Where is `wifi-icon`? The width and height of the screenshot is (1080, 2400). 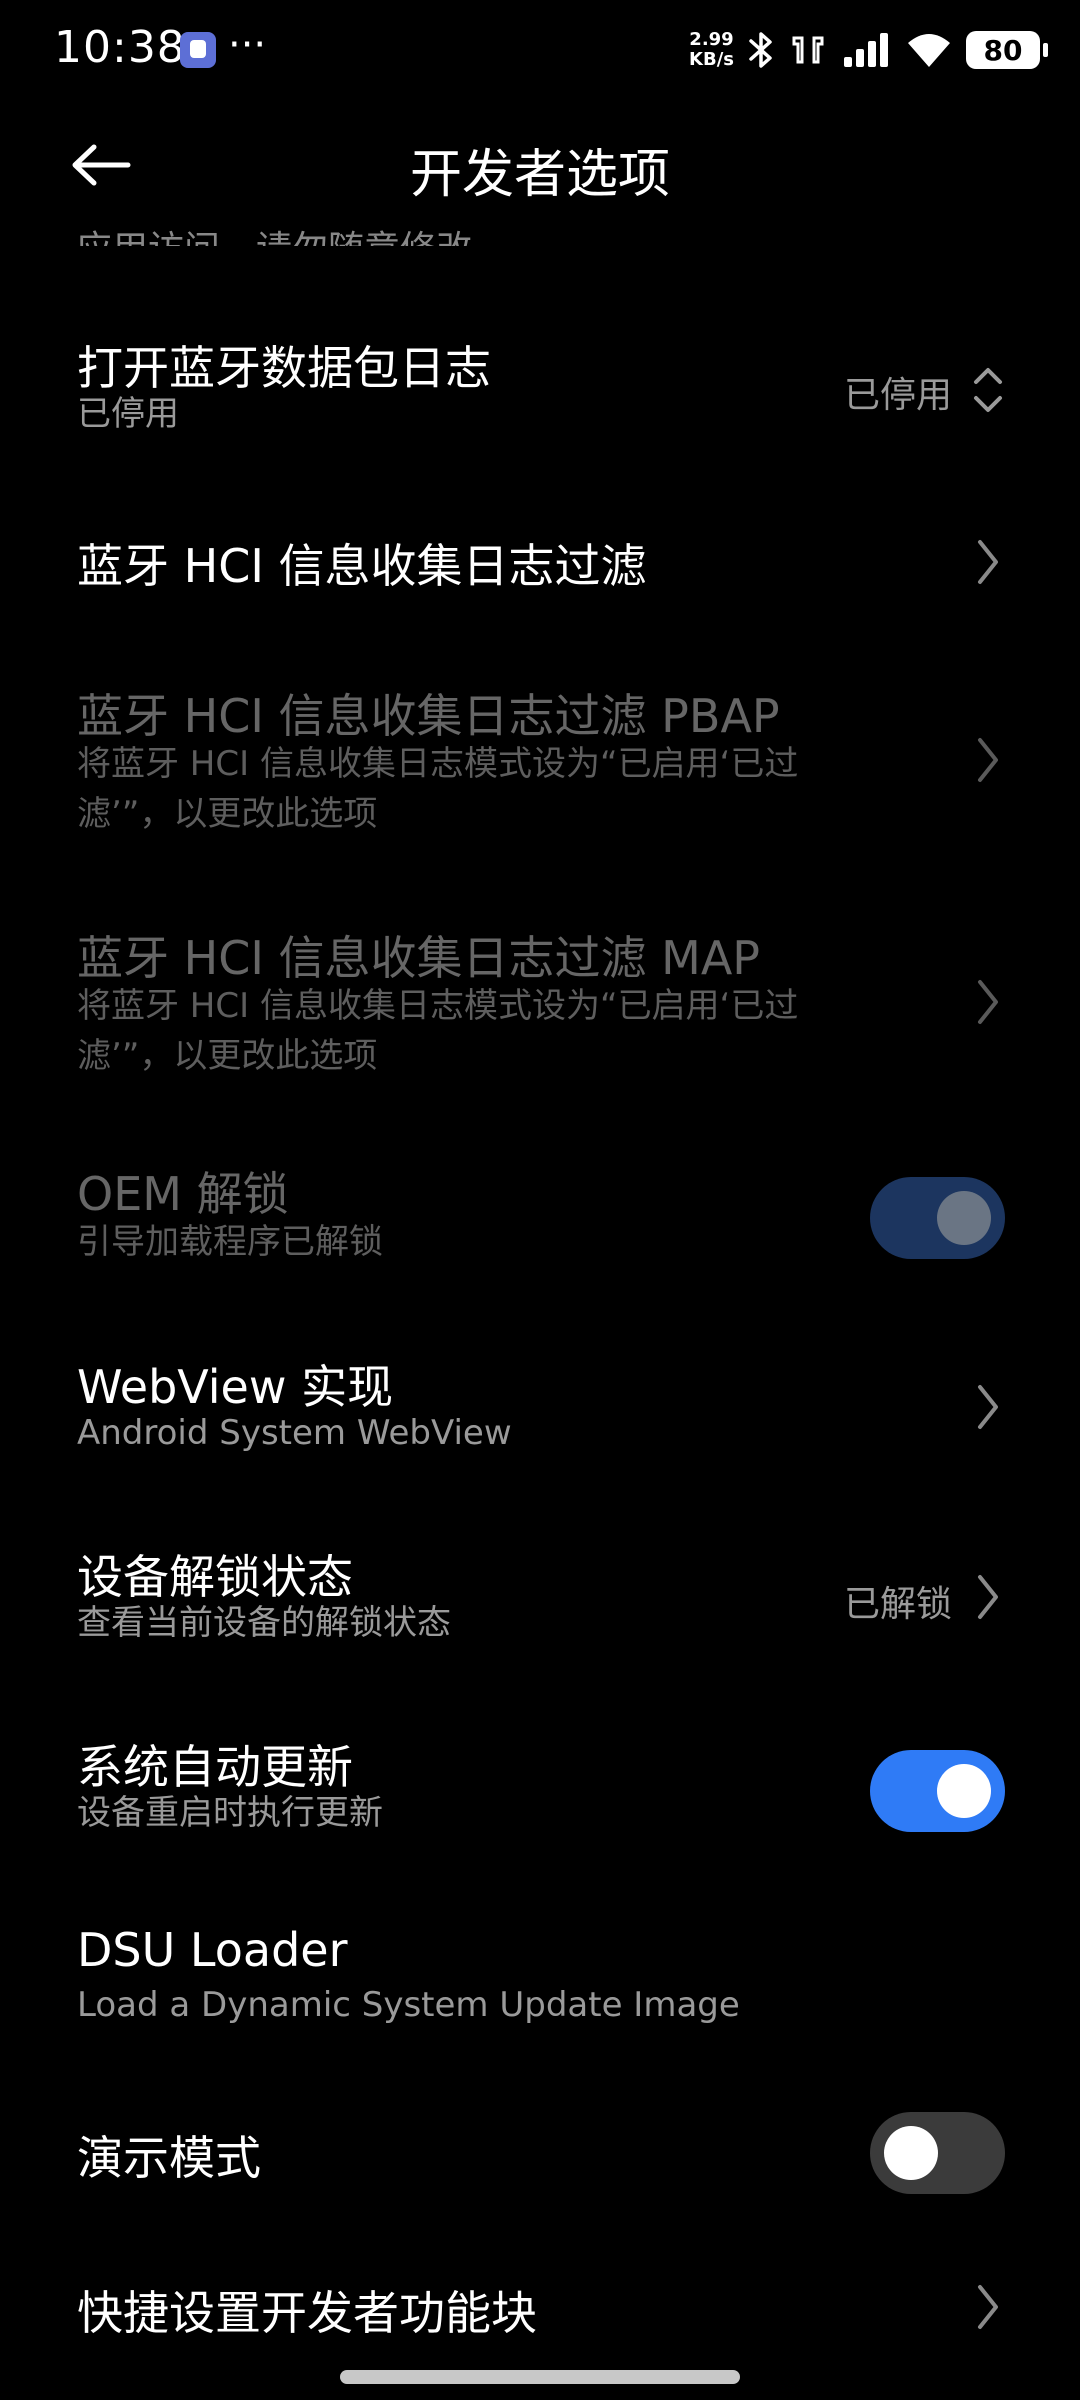
wifi-icon is located at coordinates (929, 50).